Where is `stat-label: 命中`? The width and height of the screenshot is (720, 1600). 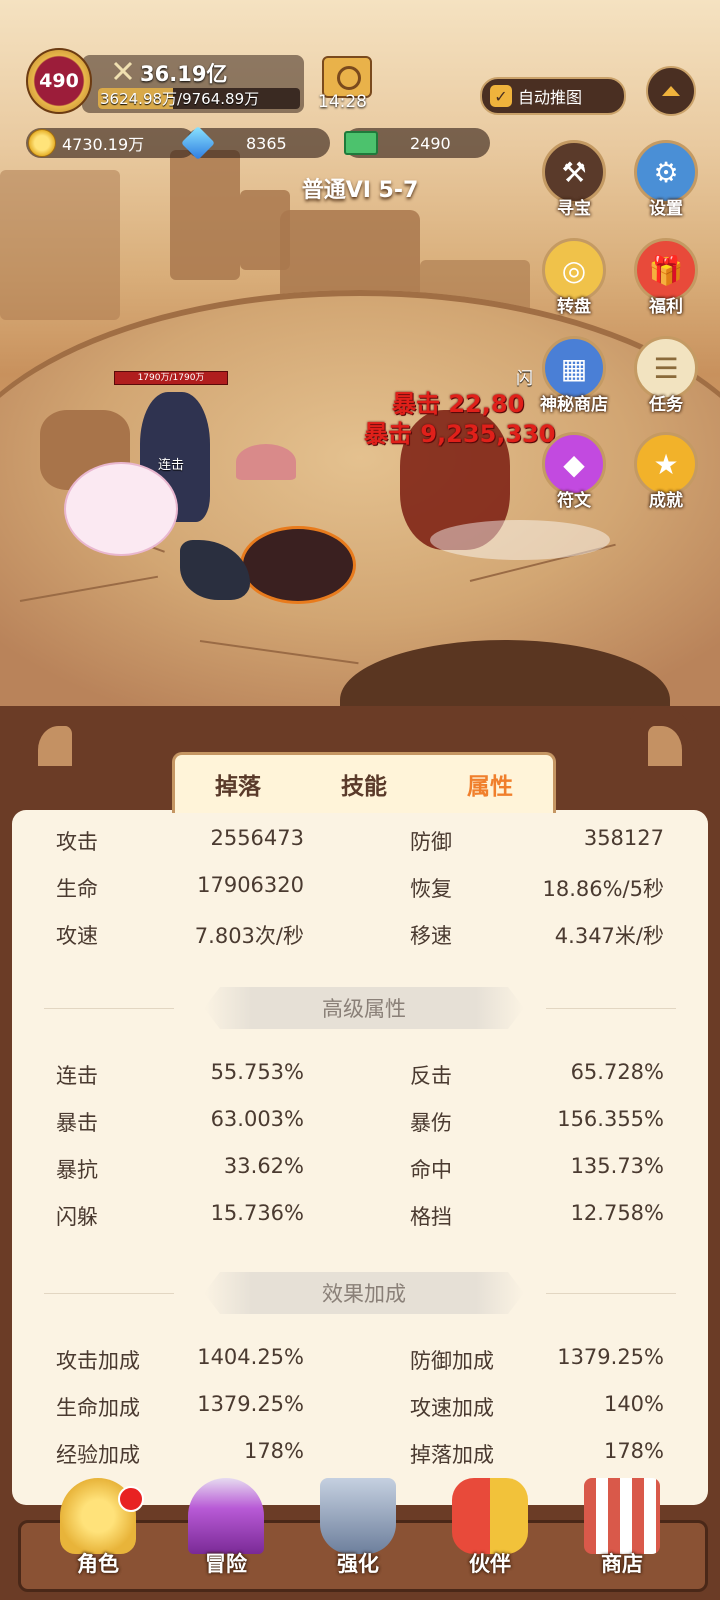
stat-label: 命中 is located at coordinates (431, 1170).